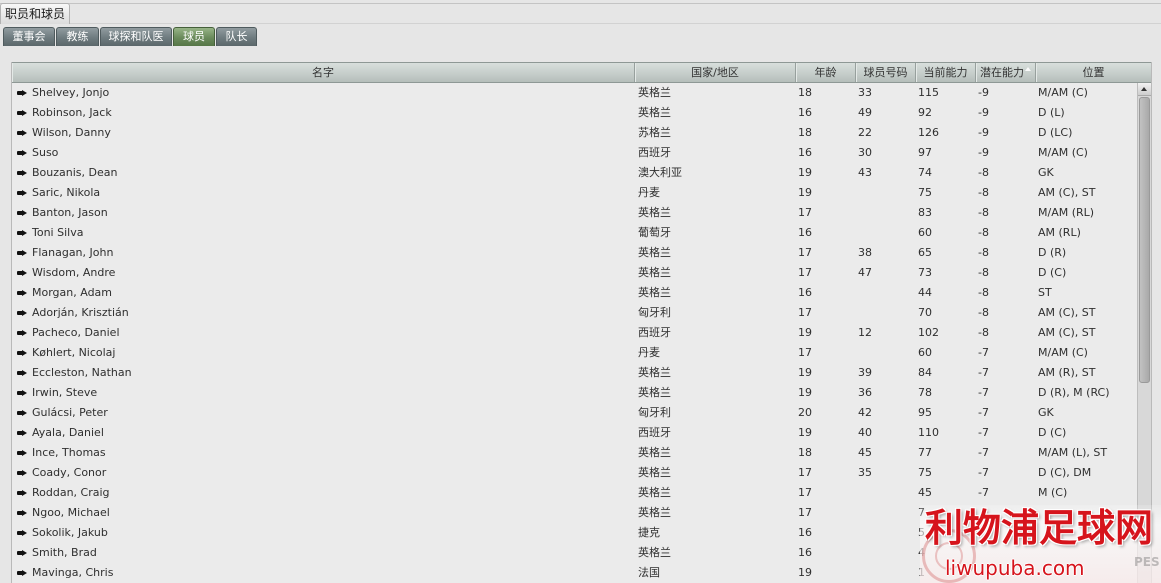 The width and height of the screenshot is (1161, 583). What do you see at coordinates (323, 72) in the screenshot?
I see `column-header-name: 名字` at bounding box center [323, 72].